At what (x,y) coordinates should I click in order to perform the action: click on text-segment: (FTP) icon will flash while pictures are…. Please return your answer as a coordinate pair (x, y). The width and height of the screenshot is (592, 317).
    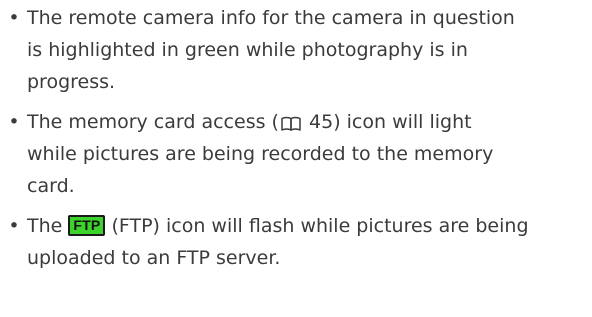
    Looking at the image, I should click on (317, 226).